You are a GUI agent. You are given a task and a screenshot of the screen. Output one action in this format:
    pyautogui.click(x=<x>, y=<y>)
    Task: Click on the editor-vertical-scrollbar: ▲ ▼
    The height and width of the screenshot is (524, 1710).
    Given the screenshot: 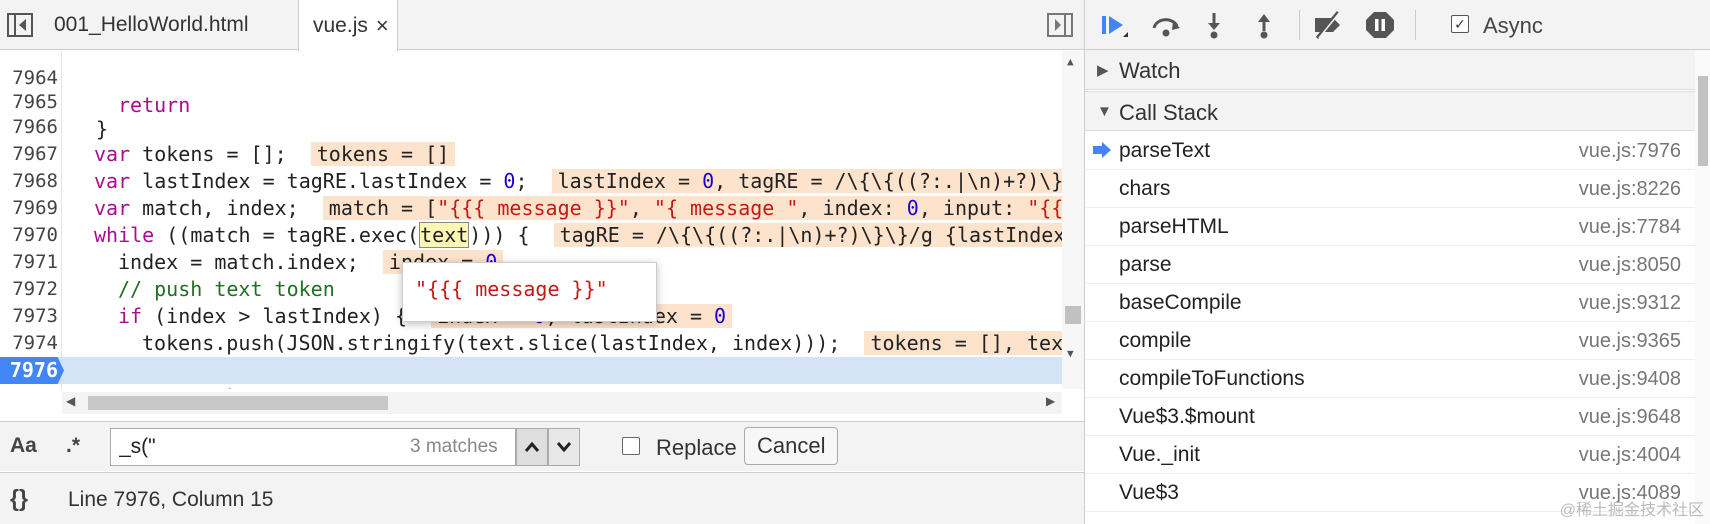 What is the action you would take?
    pyautogui.click(x=1073, y=220)
    